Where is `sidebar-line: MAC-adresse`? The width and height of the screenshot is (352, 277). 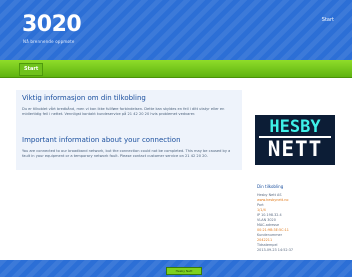
sidebar-line: MAC-adresse is located at coordinates (268, 225).